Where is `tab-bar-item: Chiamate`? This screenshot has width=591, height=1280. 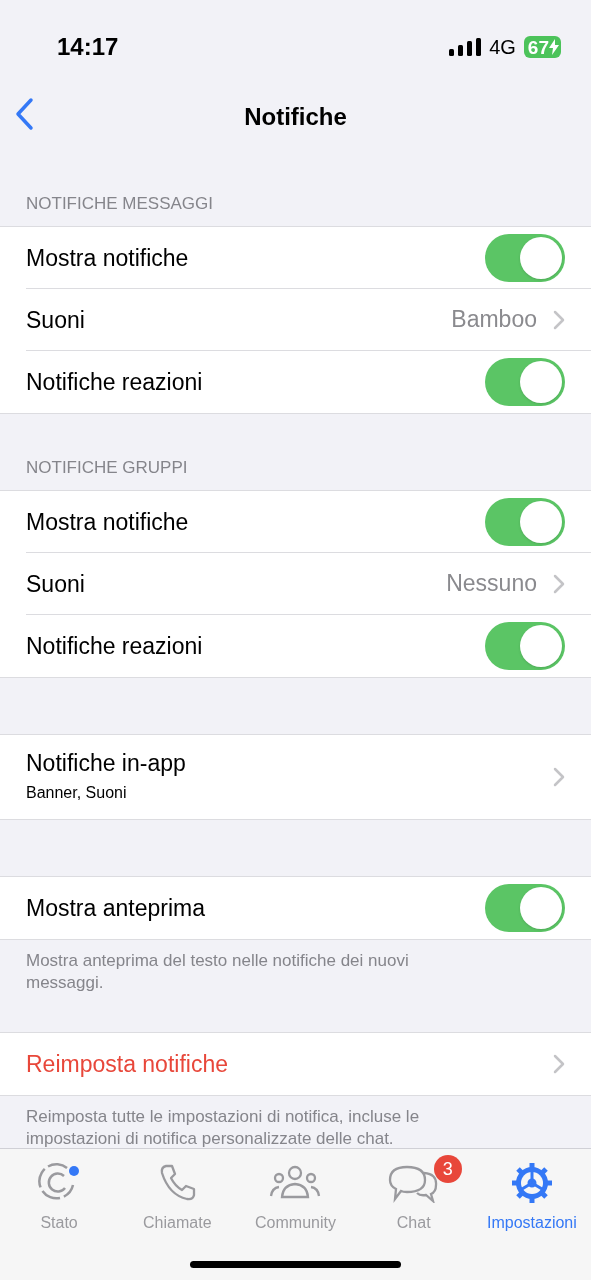
tab-bar-item: Chiamate is located at coordinates (177, 1194).